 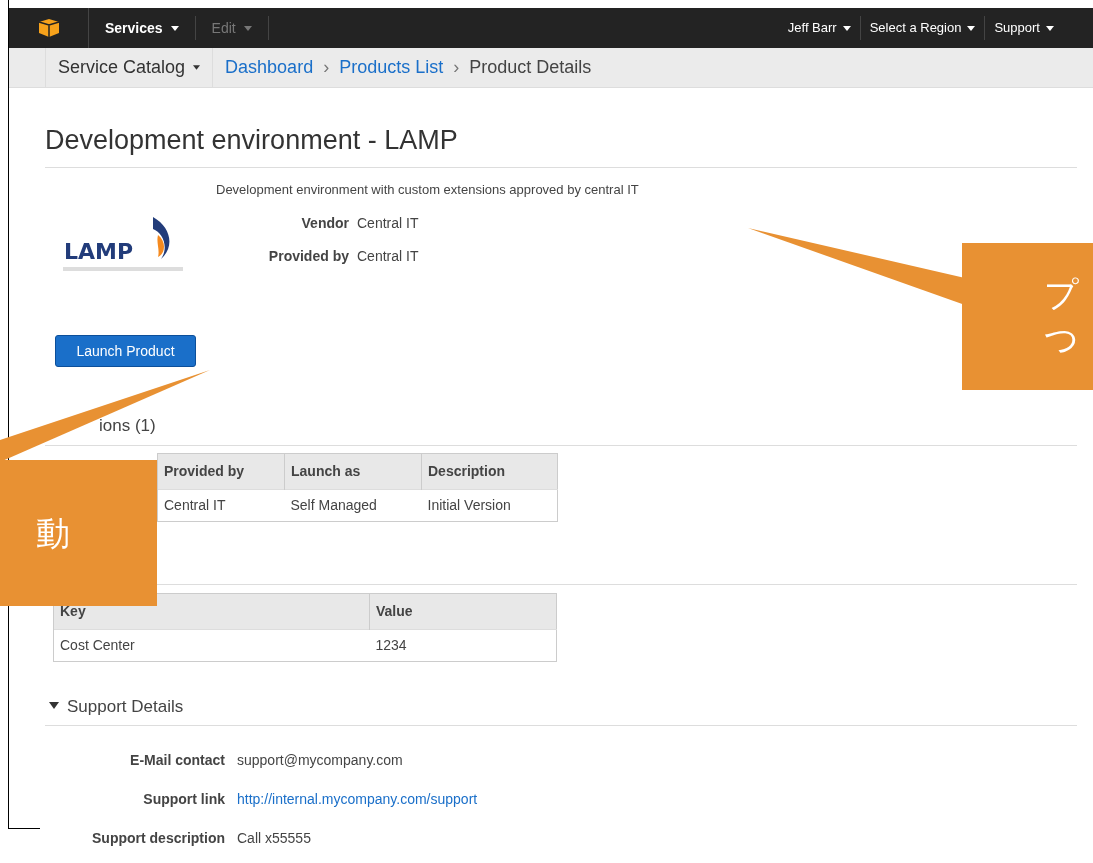 I want to click on callout-text: 動, so click(x=53, y=533).